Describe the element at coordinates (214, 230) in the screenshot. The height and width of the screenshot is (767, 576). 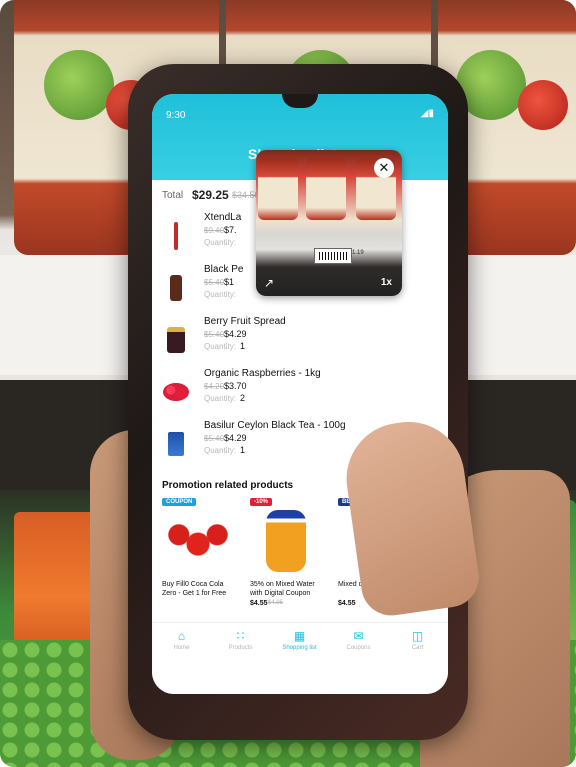
I see `item-old-price: $9.40` at that location.